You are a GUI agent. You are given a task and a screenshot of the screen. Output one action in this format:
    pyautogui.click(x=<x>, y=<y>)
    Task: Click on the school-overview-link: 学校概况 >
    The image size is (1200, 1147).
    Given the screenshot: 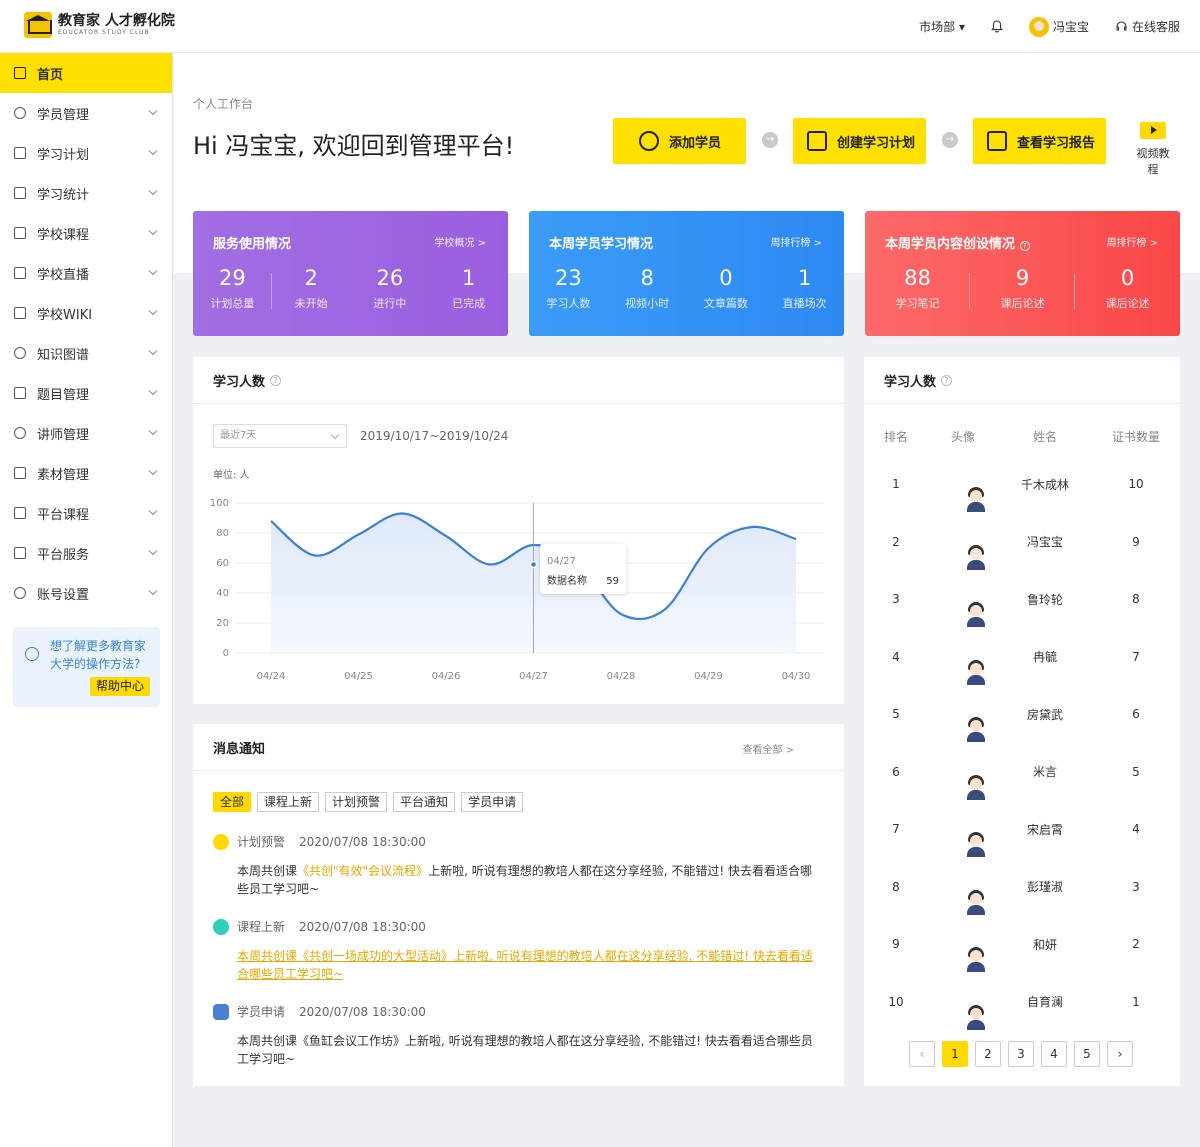 What is the action you would take?
    pyautogui.click(x=460, y=241)
    